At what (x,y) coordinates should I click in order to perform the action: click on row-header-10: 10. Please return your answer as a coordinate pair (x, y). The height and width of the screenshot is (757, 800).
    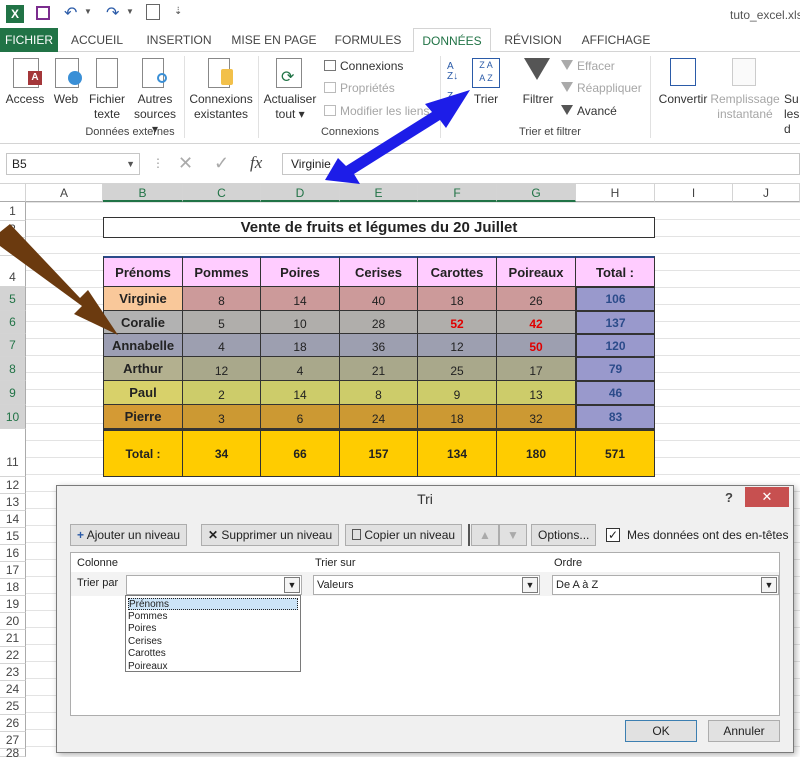
    Looking at the image, I should click on (13, 417).